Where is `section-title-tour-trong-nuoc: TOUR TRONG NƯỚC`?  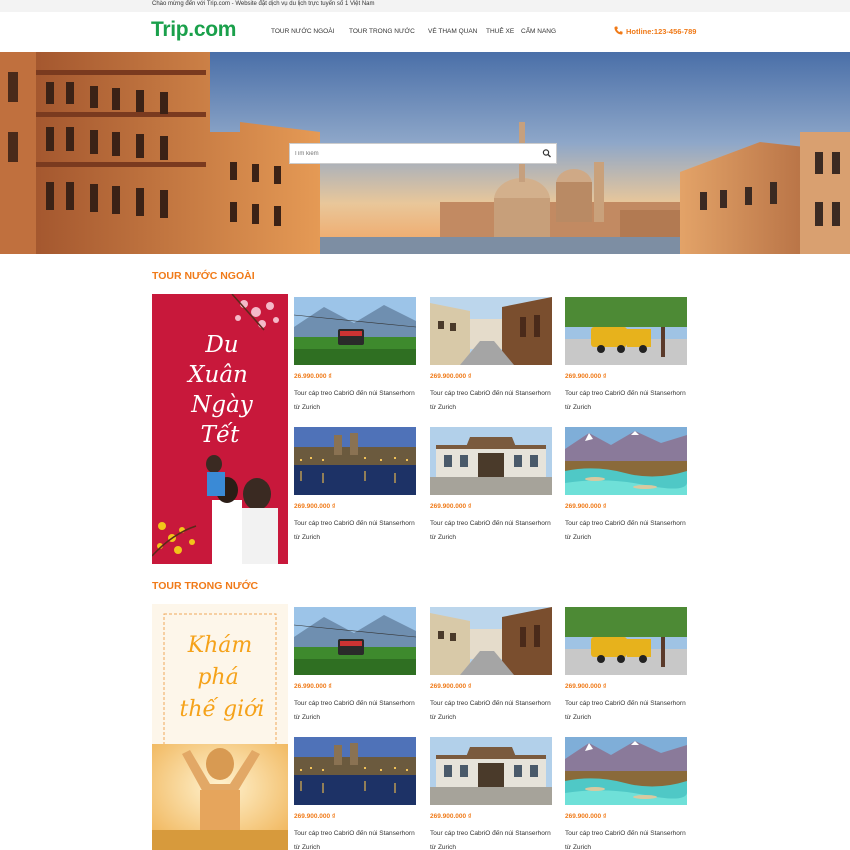
section-title-tour-trong-nuoc: TOUR TRONG NƯỚC is located at coordinates (205, 586).